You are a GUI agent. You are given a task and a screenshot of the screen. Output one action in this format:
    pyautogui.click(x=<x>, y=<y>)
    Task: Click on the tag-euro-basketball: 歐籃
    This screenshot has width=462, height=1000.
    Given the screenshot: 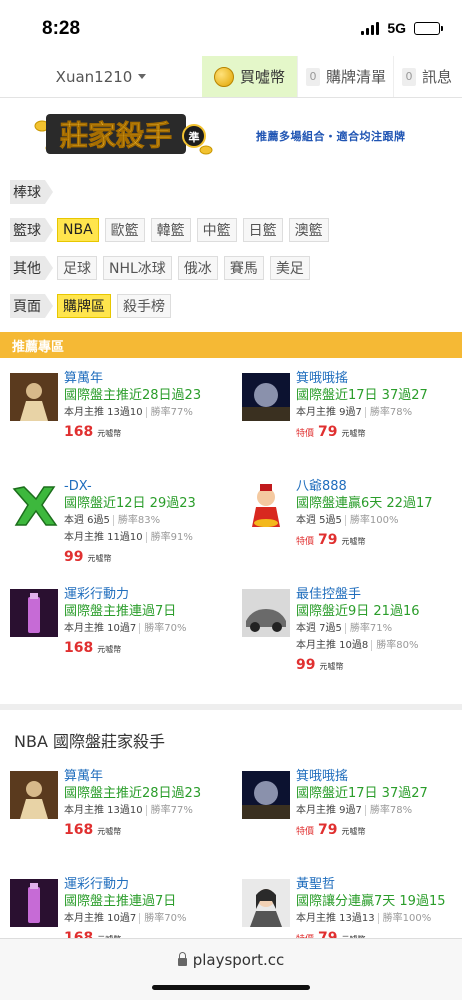 What is the action you would take?
    pyautogui.click(x=124, y=230)
    